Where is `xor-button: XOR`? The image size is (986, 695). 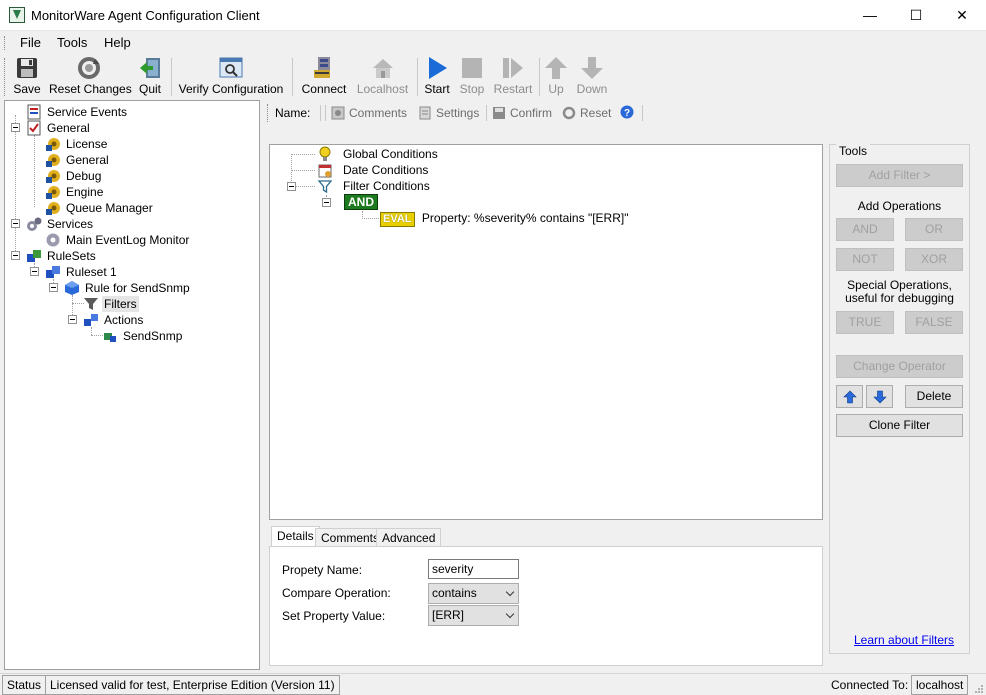 xor-button: XOR is located at coordinates (934, 259).